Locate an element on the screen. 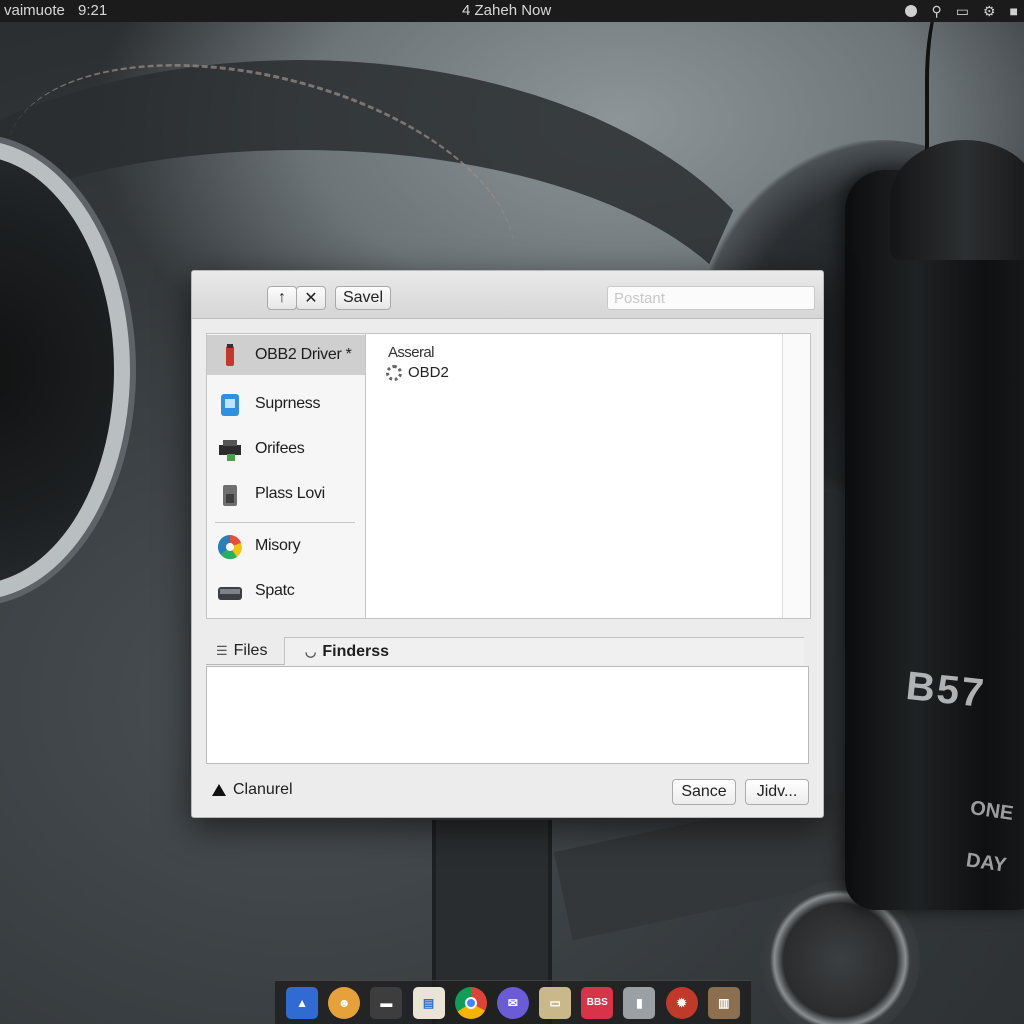 The image size is (1024, 1024). finder-icon: ◡ is located at coordinates (311, 651).